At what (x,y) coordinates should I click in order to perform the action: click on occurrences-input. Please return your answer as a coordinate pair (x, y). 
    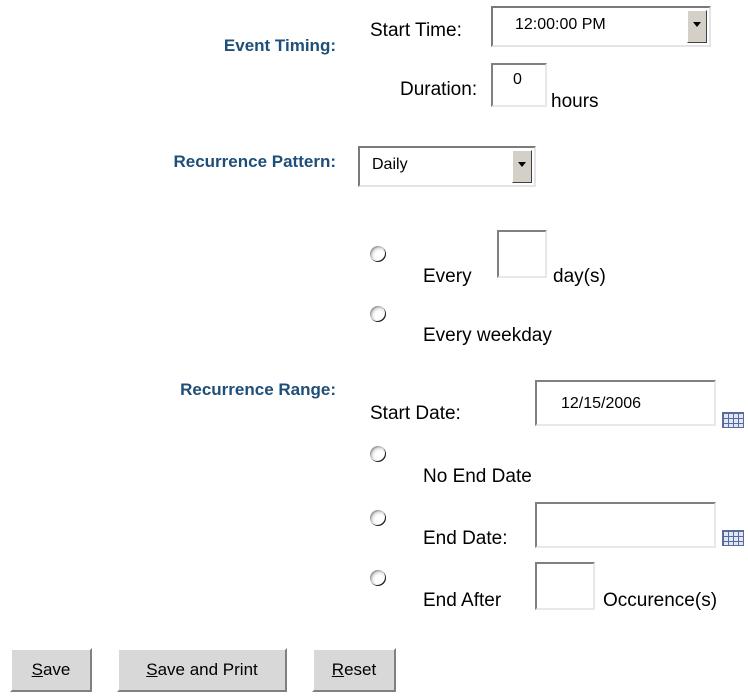
    Looking at the image, I should click on (565, 586).